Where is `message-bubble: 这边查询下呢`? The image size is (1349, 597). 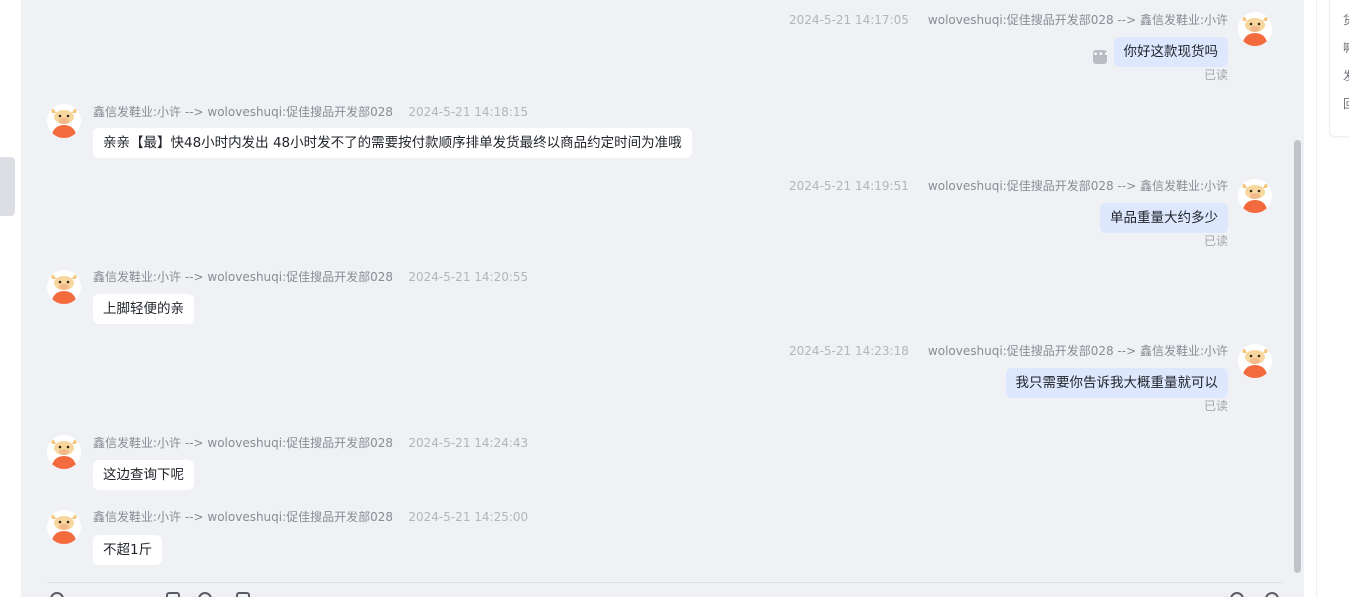 message-bubble: 这边查询下呢 is located at coordinates (143, 475).